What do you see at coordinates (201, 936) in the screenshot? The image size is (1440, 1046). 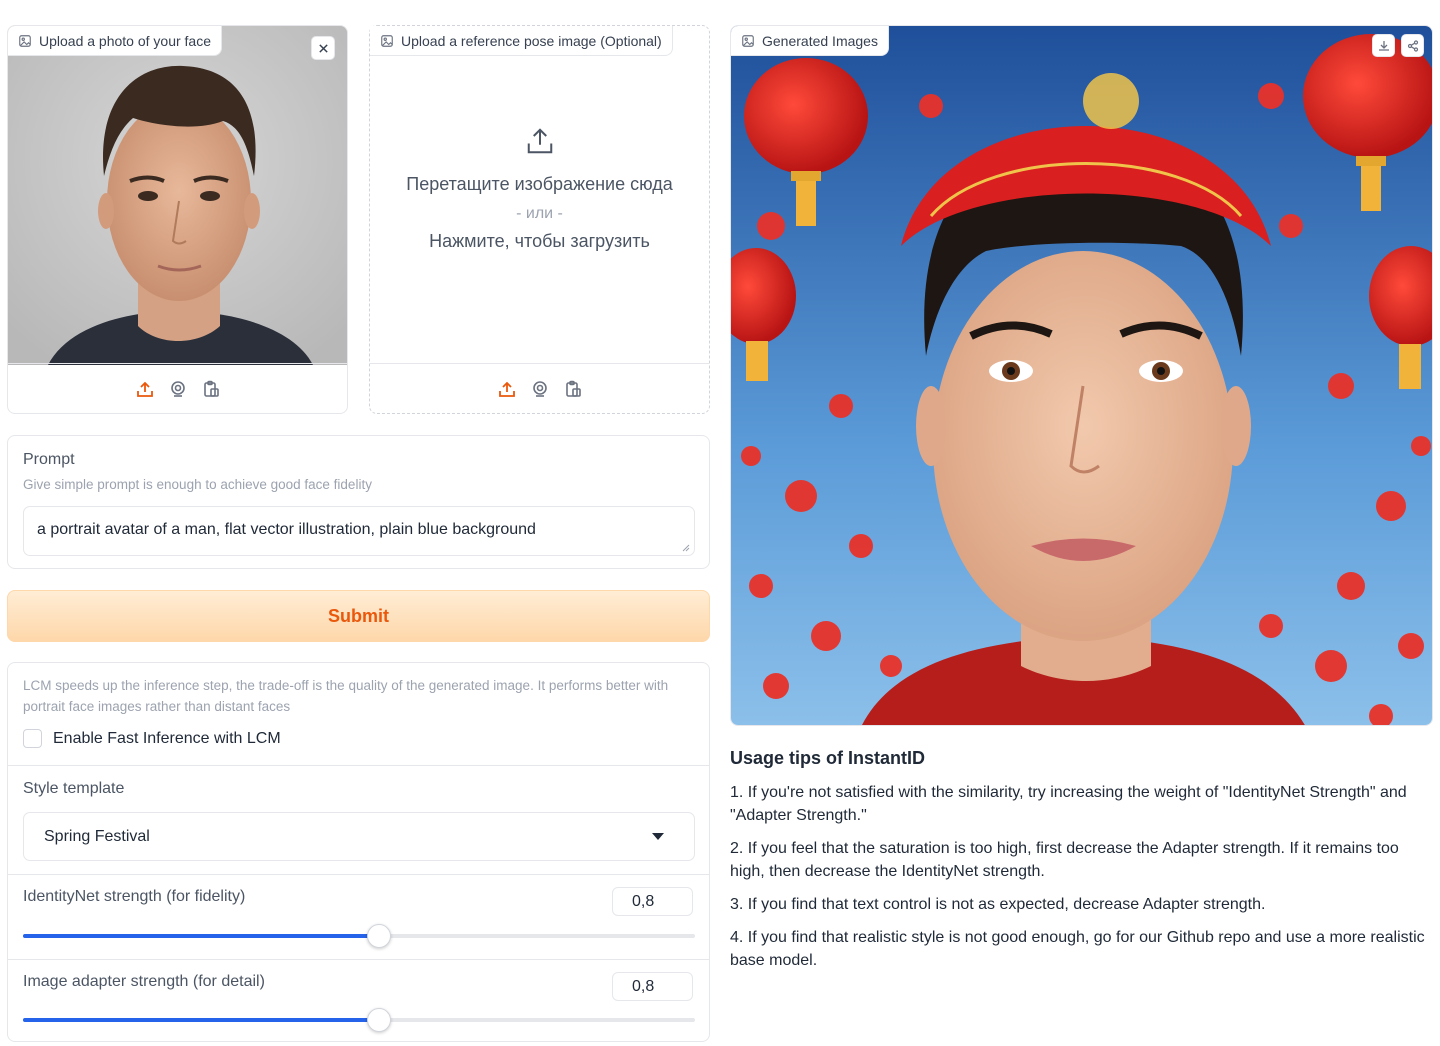 I see `identitynet-slider-fill` at bounding box center [201, 936].